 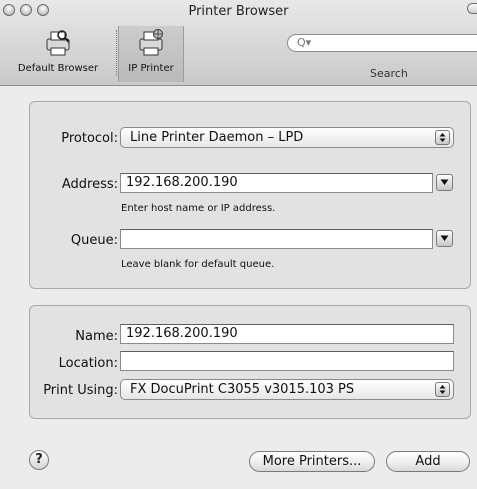 What do you see at coordinates (389, 73) in the screenshot?
I see `search-label: Search` at bounding box center [389, 73].